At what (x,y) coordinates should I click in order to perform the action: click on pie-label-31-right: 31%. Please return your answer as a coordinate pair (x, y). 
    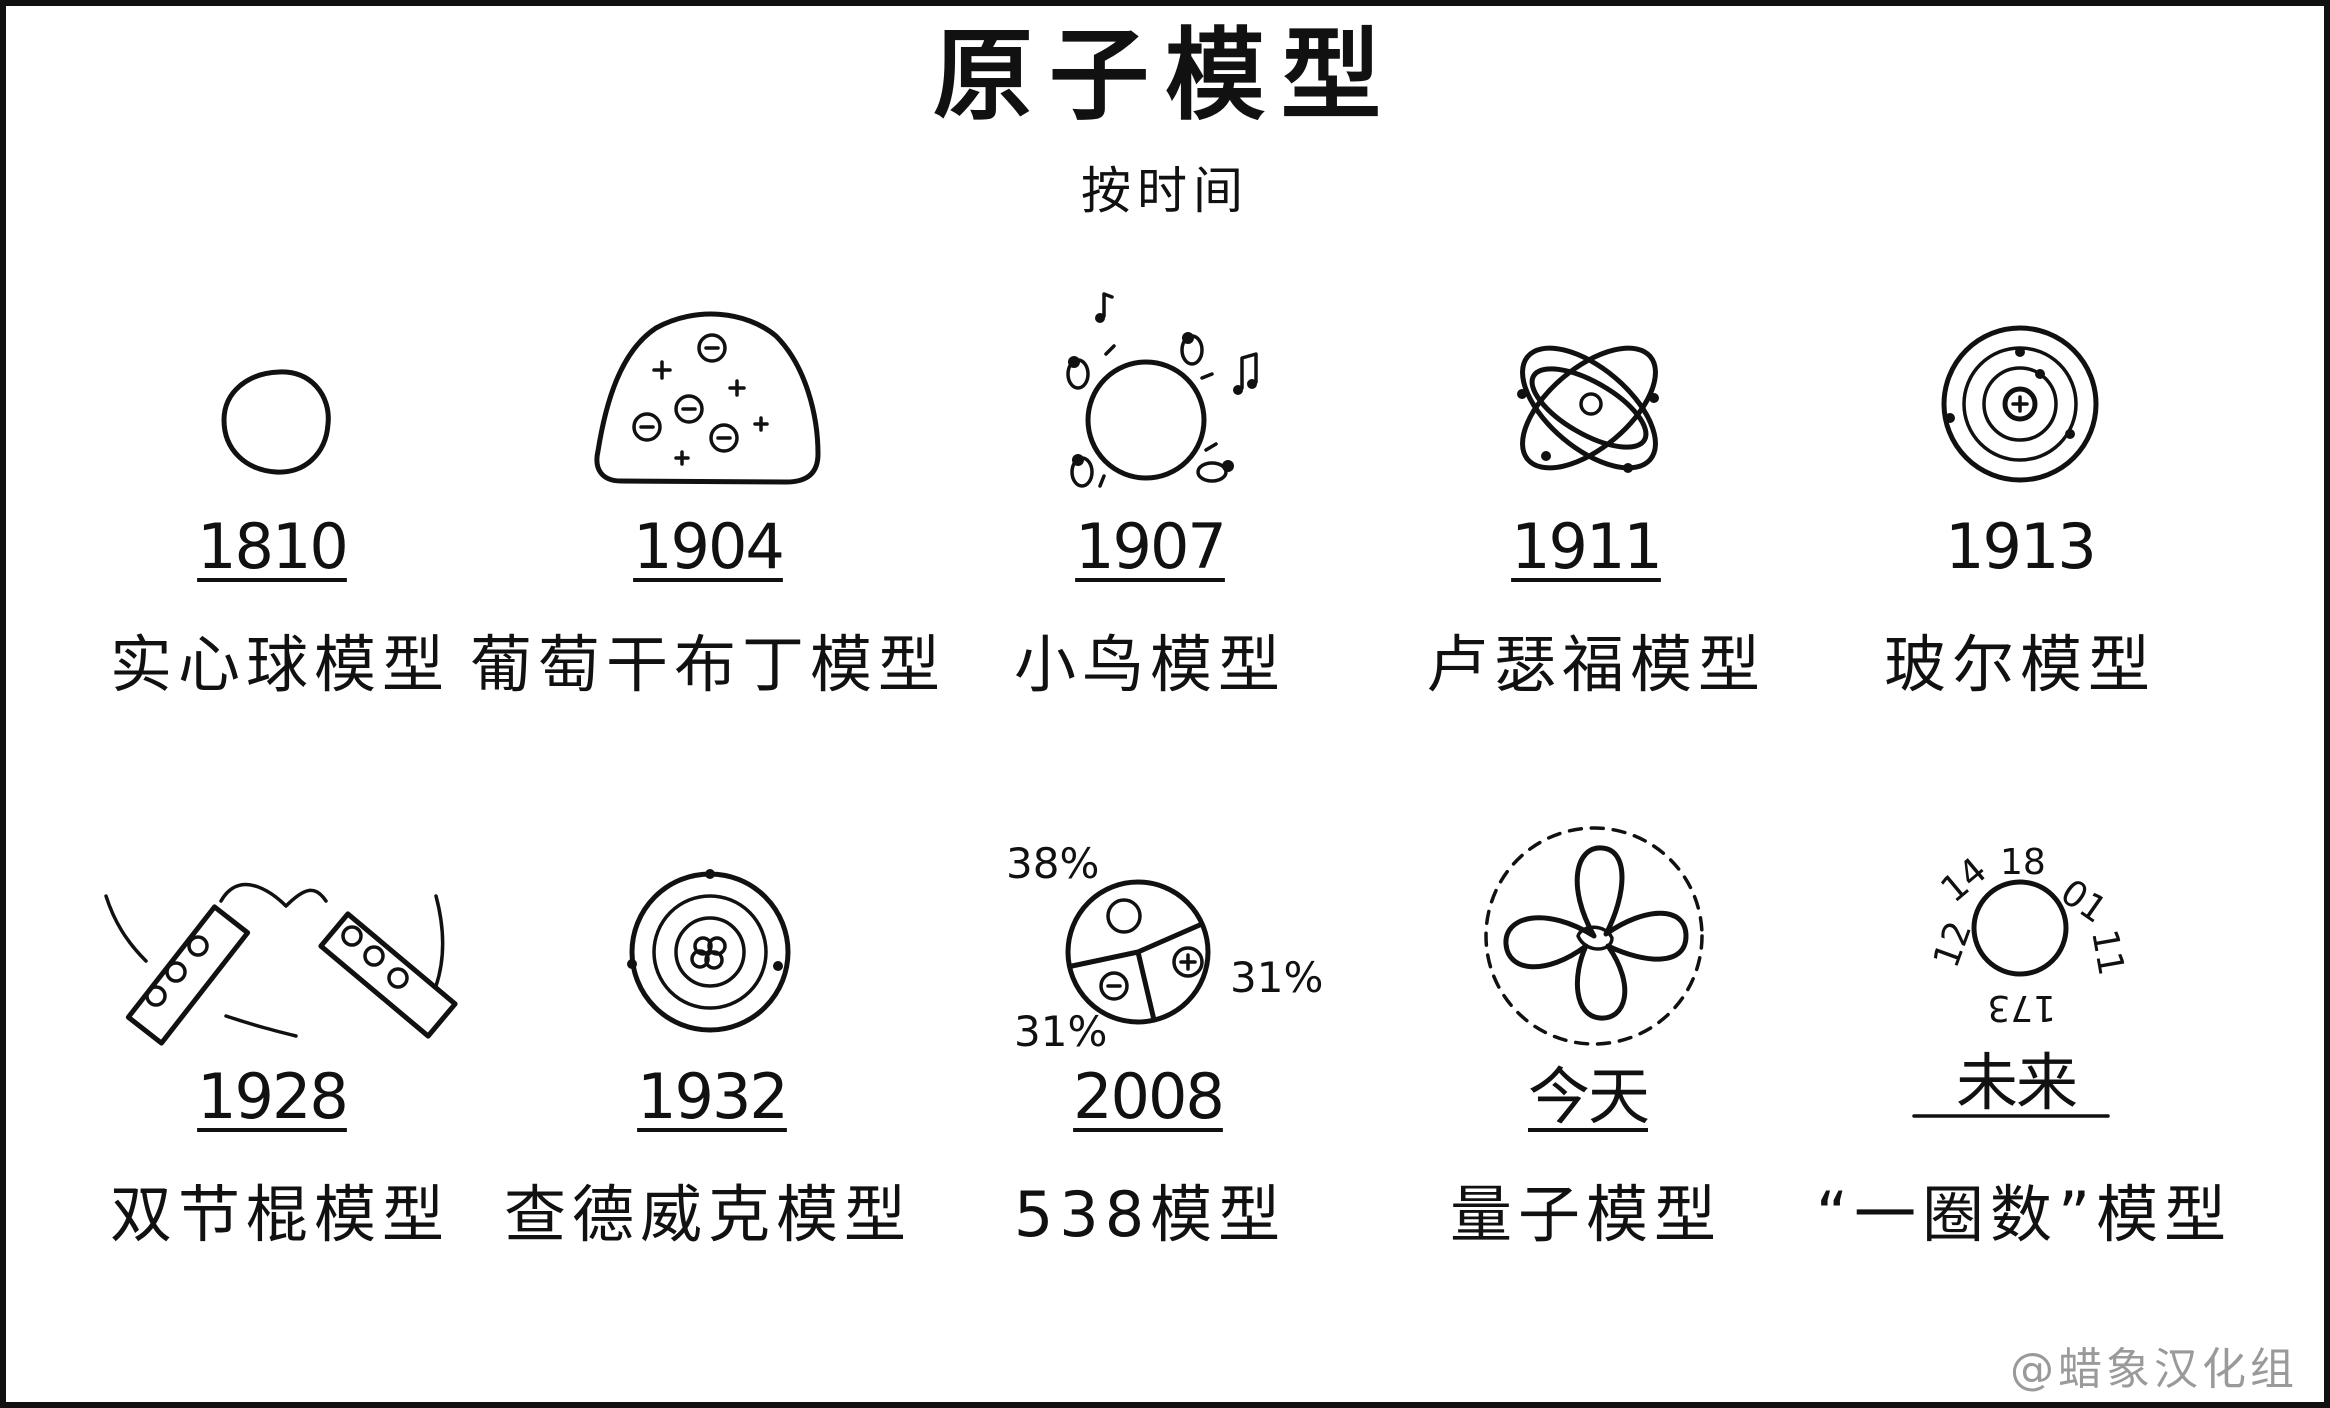
    Looking at the image, I should click on (1276, 977).